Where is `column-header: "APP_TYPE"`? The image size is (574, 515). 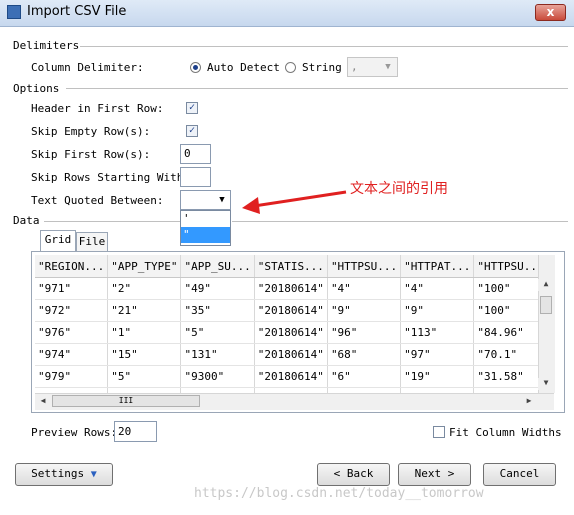
column-header: "APP_TYPE" is located at coordinates (144, 266).